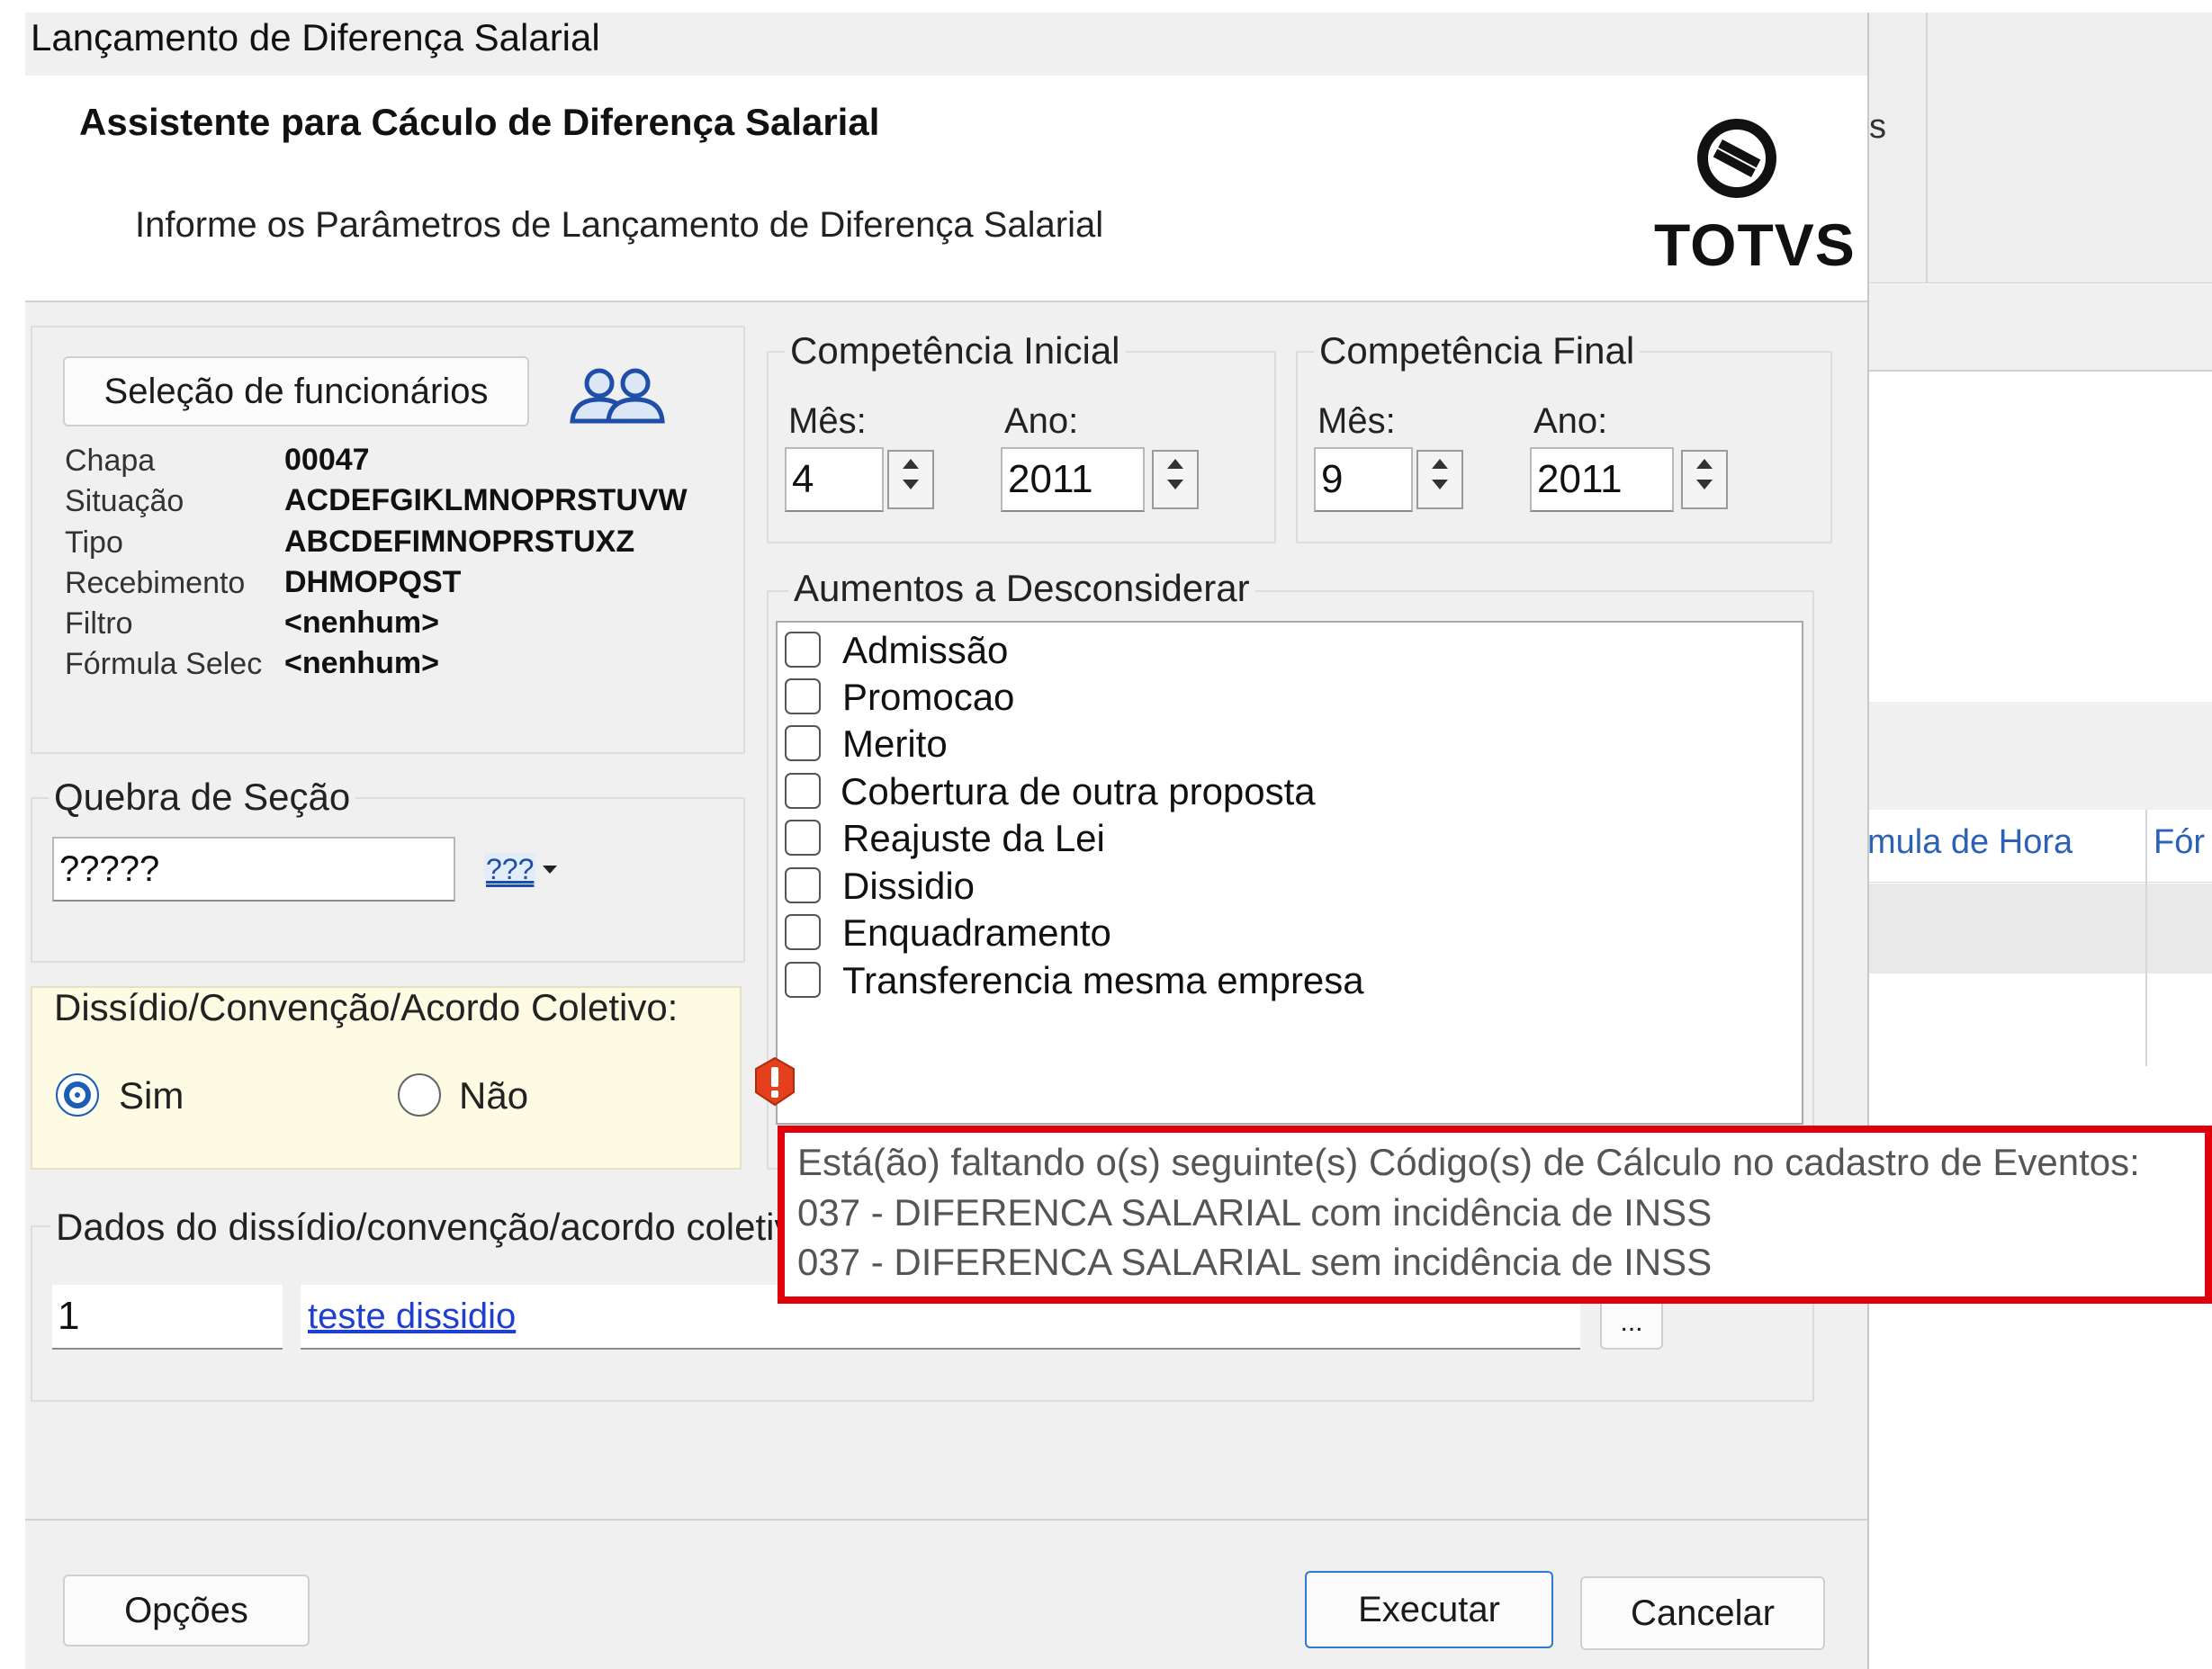  Describe the element at coordinates (493, 1095) in the screenshot. I see `radio-nao-label: Não` at that location.